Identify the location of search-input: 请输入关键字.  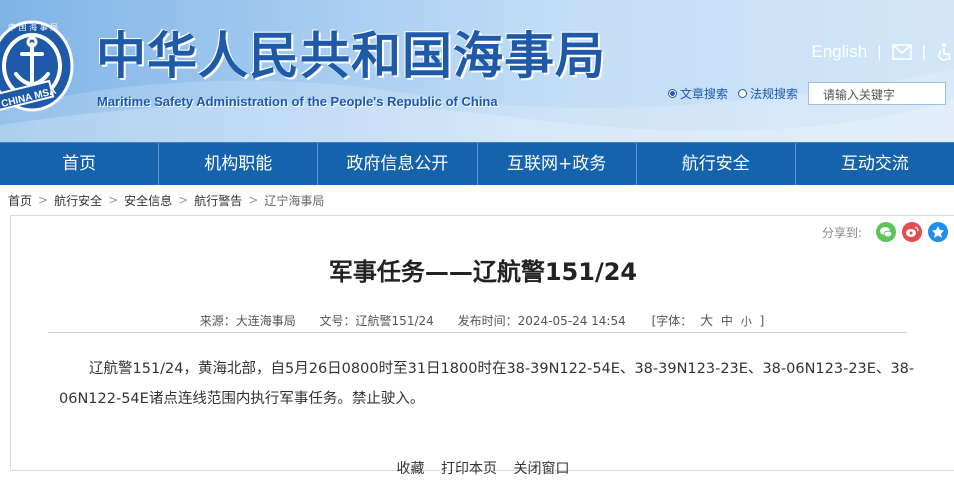
(877, 93).